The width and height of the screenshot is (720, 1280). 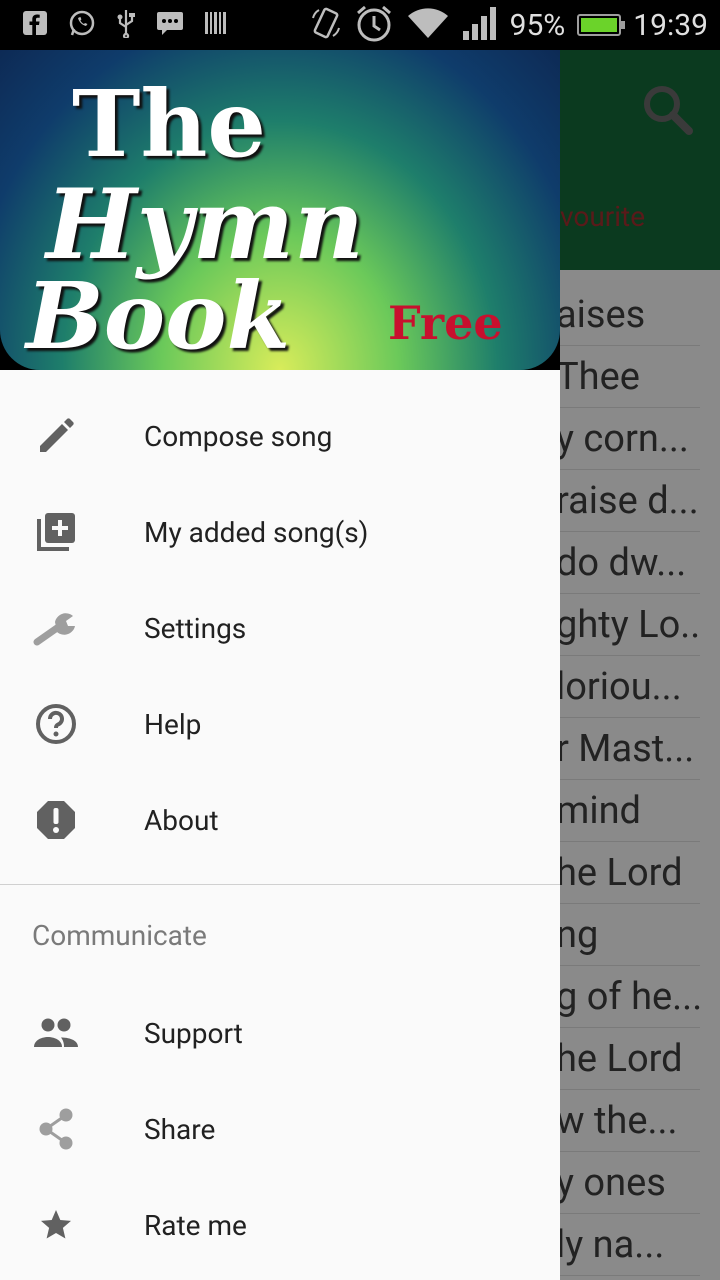 What do you see at coordinates (119, 935) in the screenshot?
I see `section-header-communicate: Communicate` at bounding box center [119, 935].